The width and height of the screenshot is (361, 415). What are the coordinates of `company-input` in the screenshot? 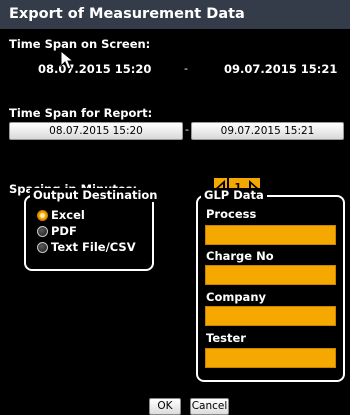 It's located at (270, 316).